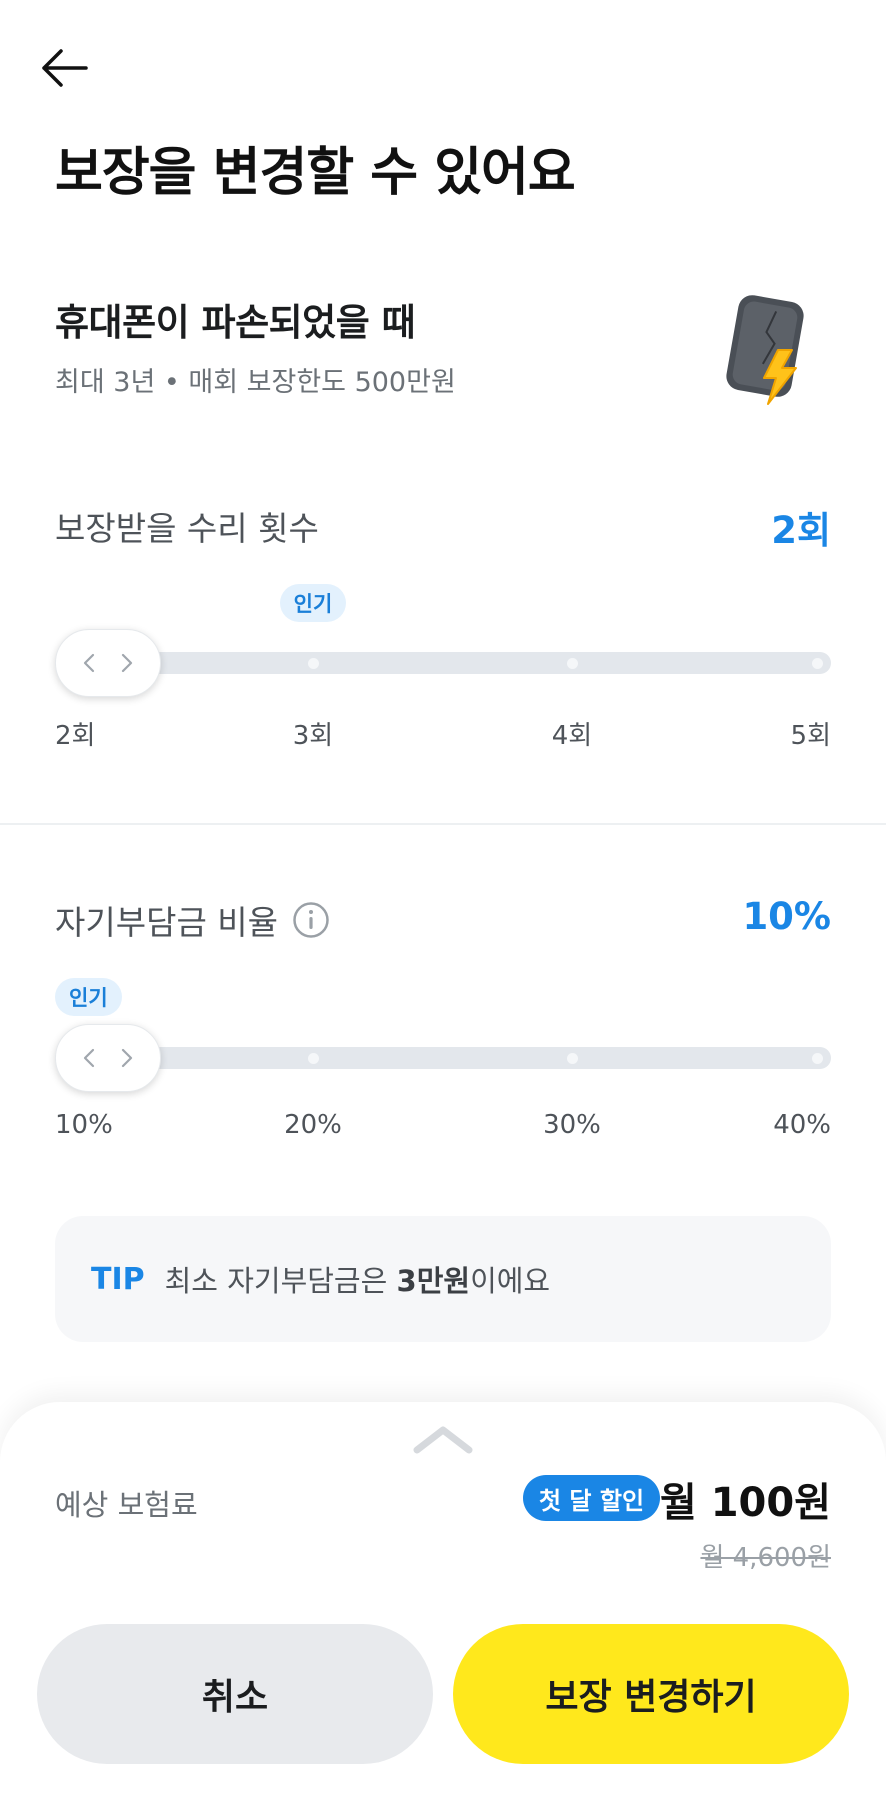 The image size is (886, 1800). What do you see at coordinates (510, 1281) in the screenshot?
I see `tip-text-after: 이에요` at bounding box center [510, 1281].